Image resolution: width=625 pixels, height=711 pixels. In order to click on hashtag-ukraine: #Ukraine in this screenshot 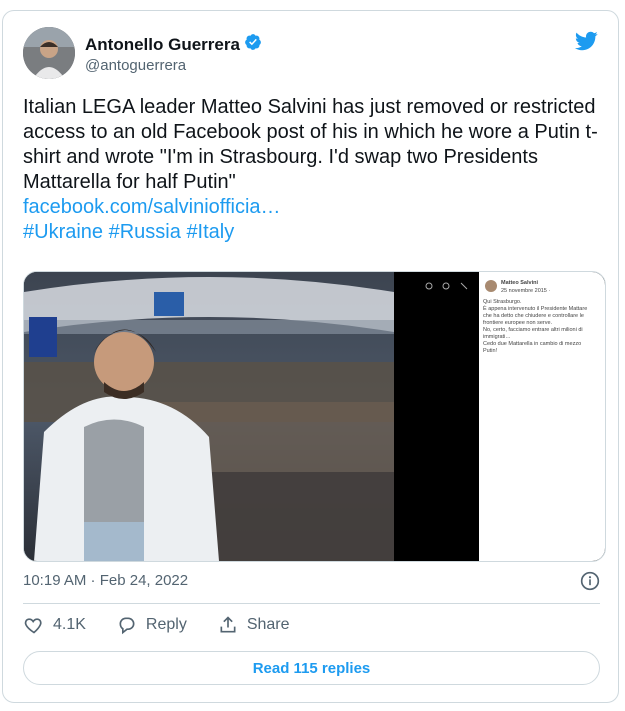, I will do `click(63, 232)`.